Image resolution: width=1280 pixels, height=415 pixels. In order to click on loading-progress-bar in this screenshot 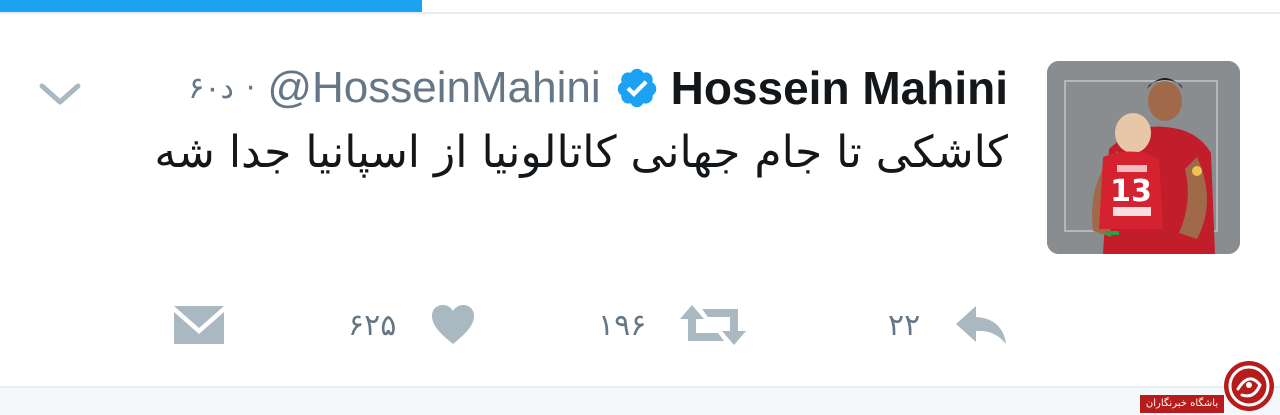, I will do `click(640, 7)`.